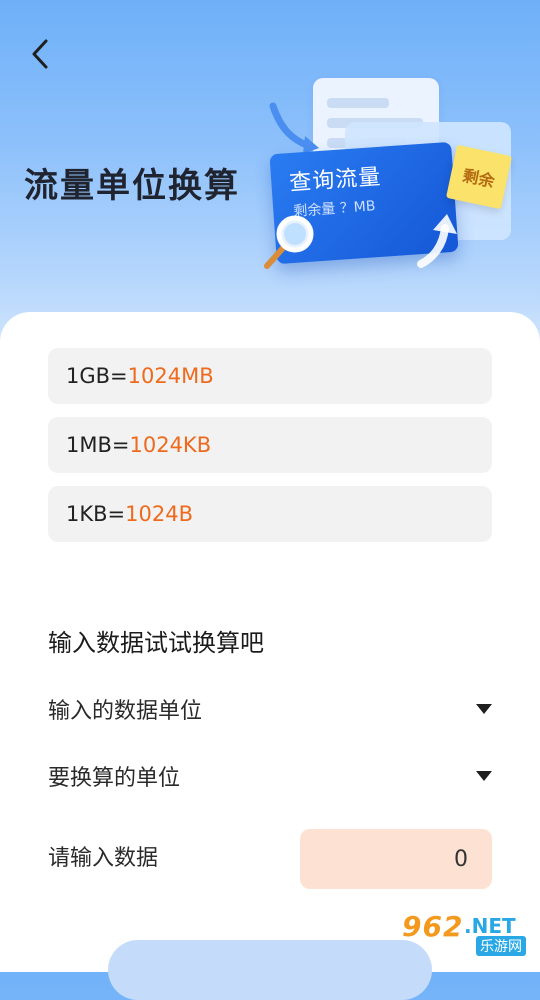  I want to click on input-label: 请输入数据, so click(103, 858).